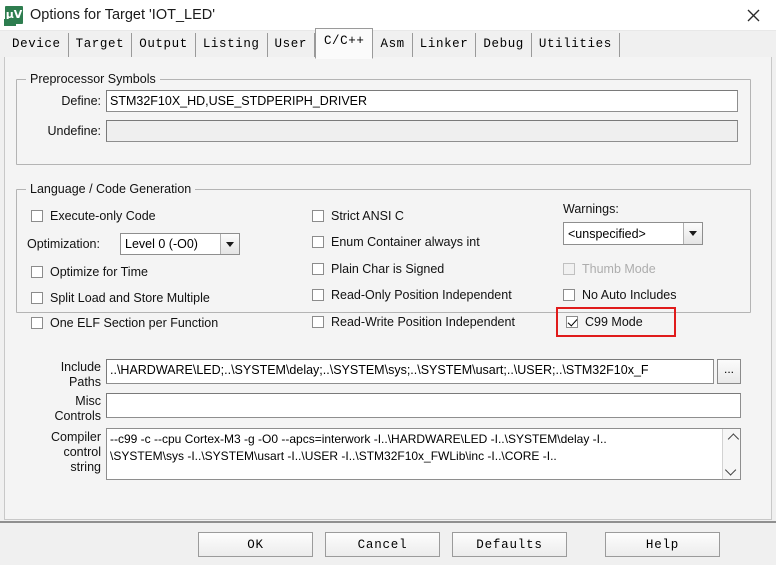  I want to click on scroll-up-icon, so click(731, 438).